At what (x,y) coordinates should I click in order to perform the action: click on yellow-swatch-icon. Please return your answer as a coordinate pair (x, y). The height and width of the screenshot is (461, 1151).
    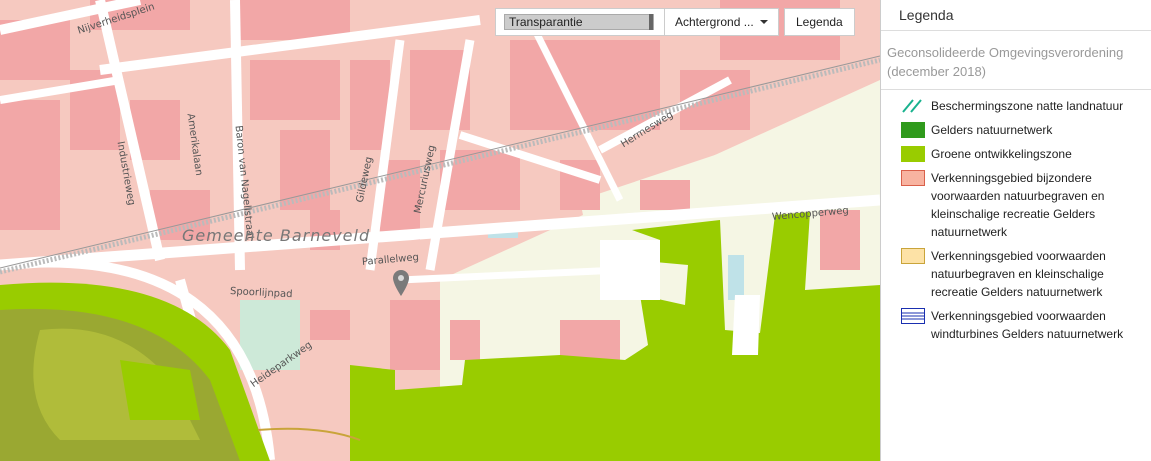
    Looking at the image, I should click on (913, 256).